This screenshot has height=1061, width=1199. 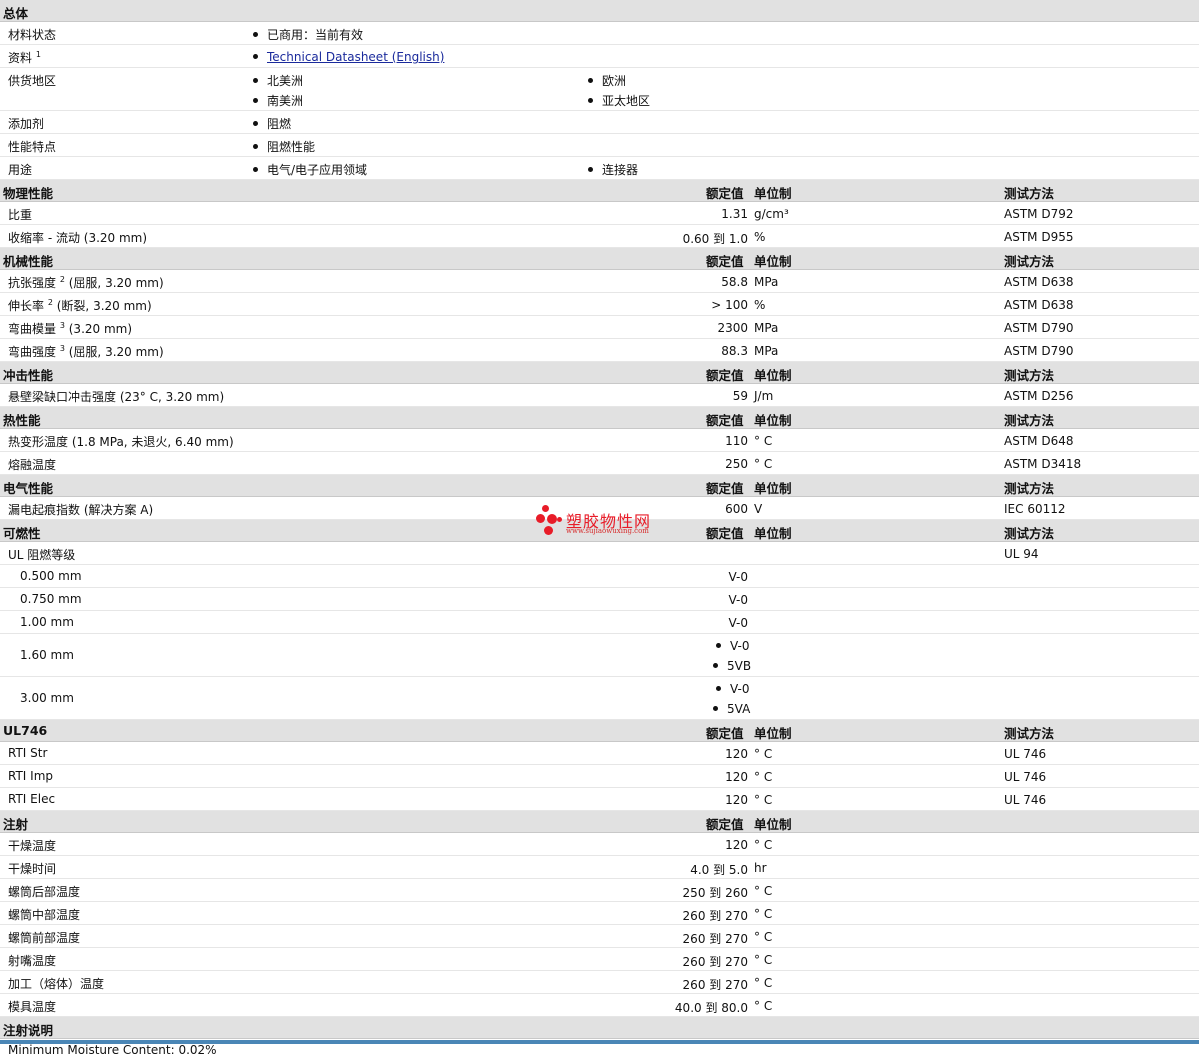 What do you see at coordinates (28, 261) in the screenshot?
I see `section-title: 机械性能` at bounding box center [28, 261].